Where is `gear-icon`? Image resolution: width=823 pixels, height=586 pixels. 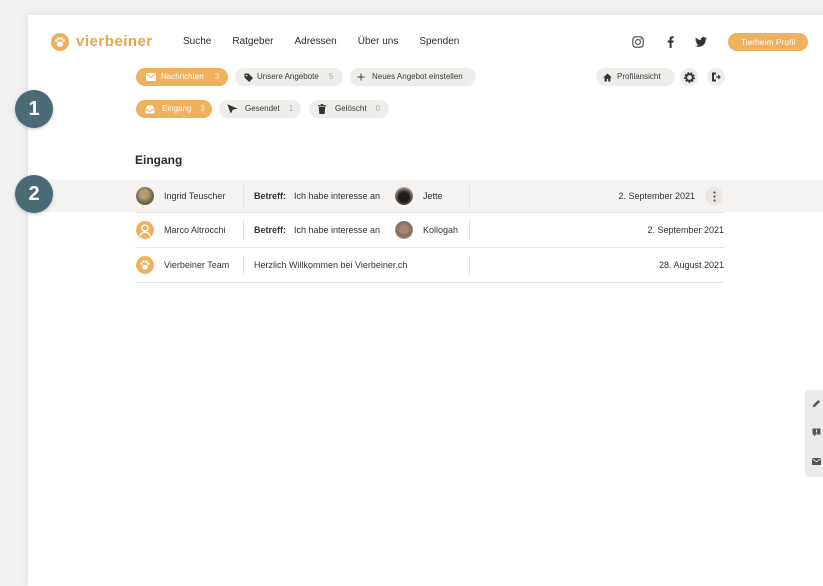 gear-icon is located at coordinates (689, 77).